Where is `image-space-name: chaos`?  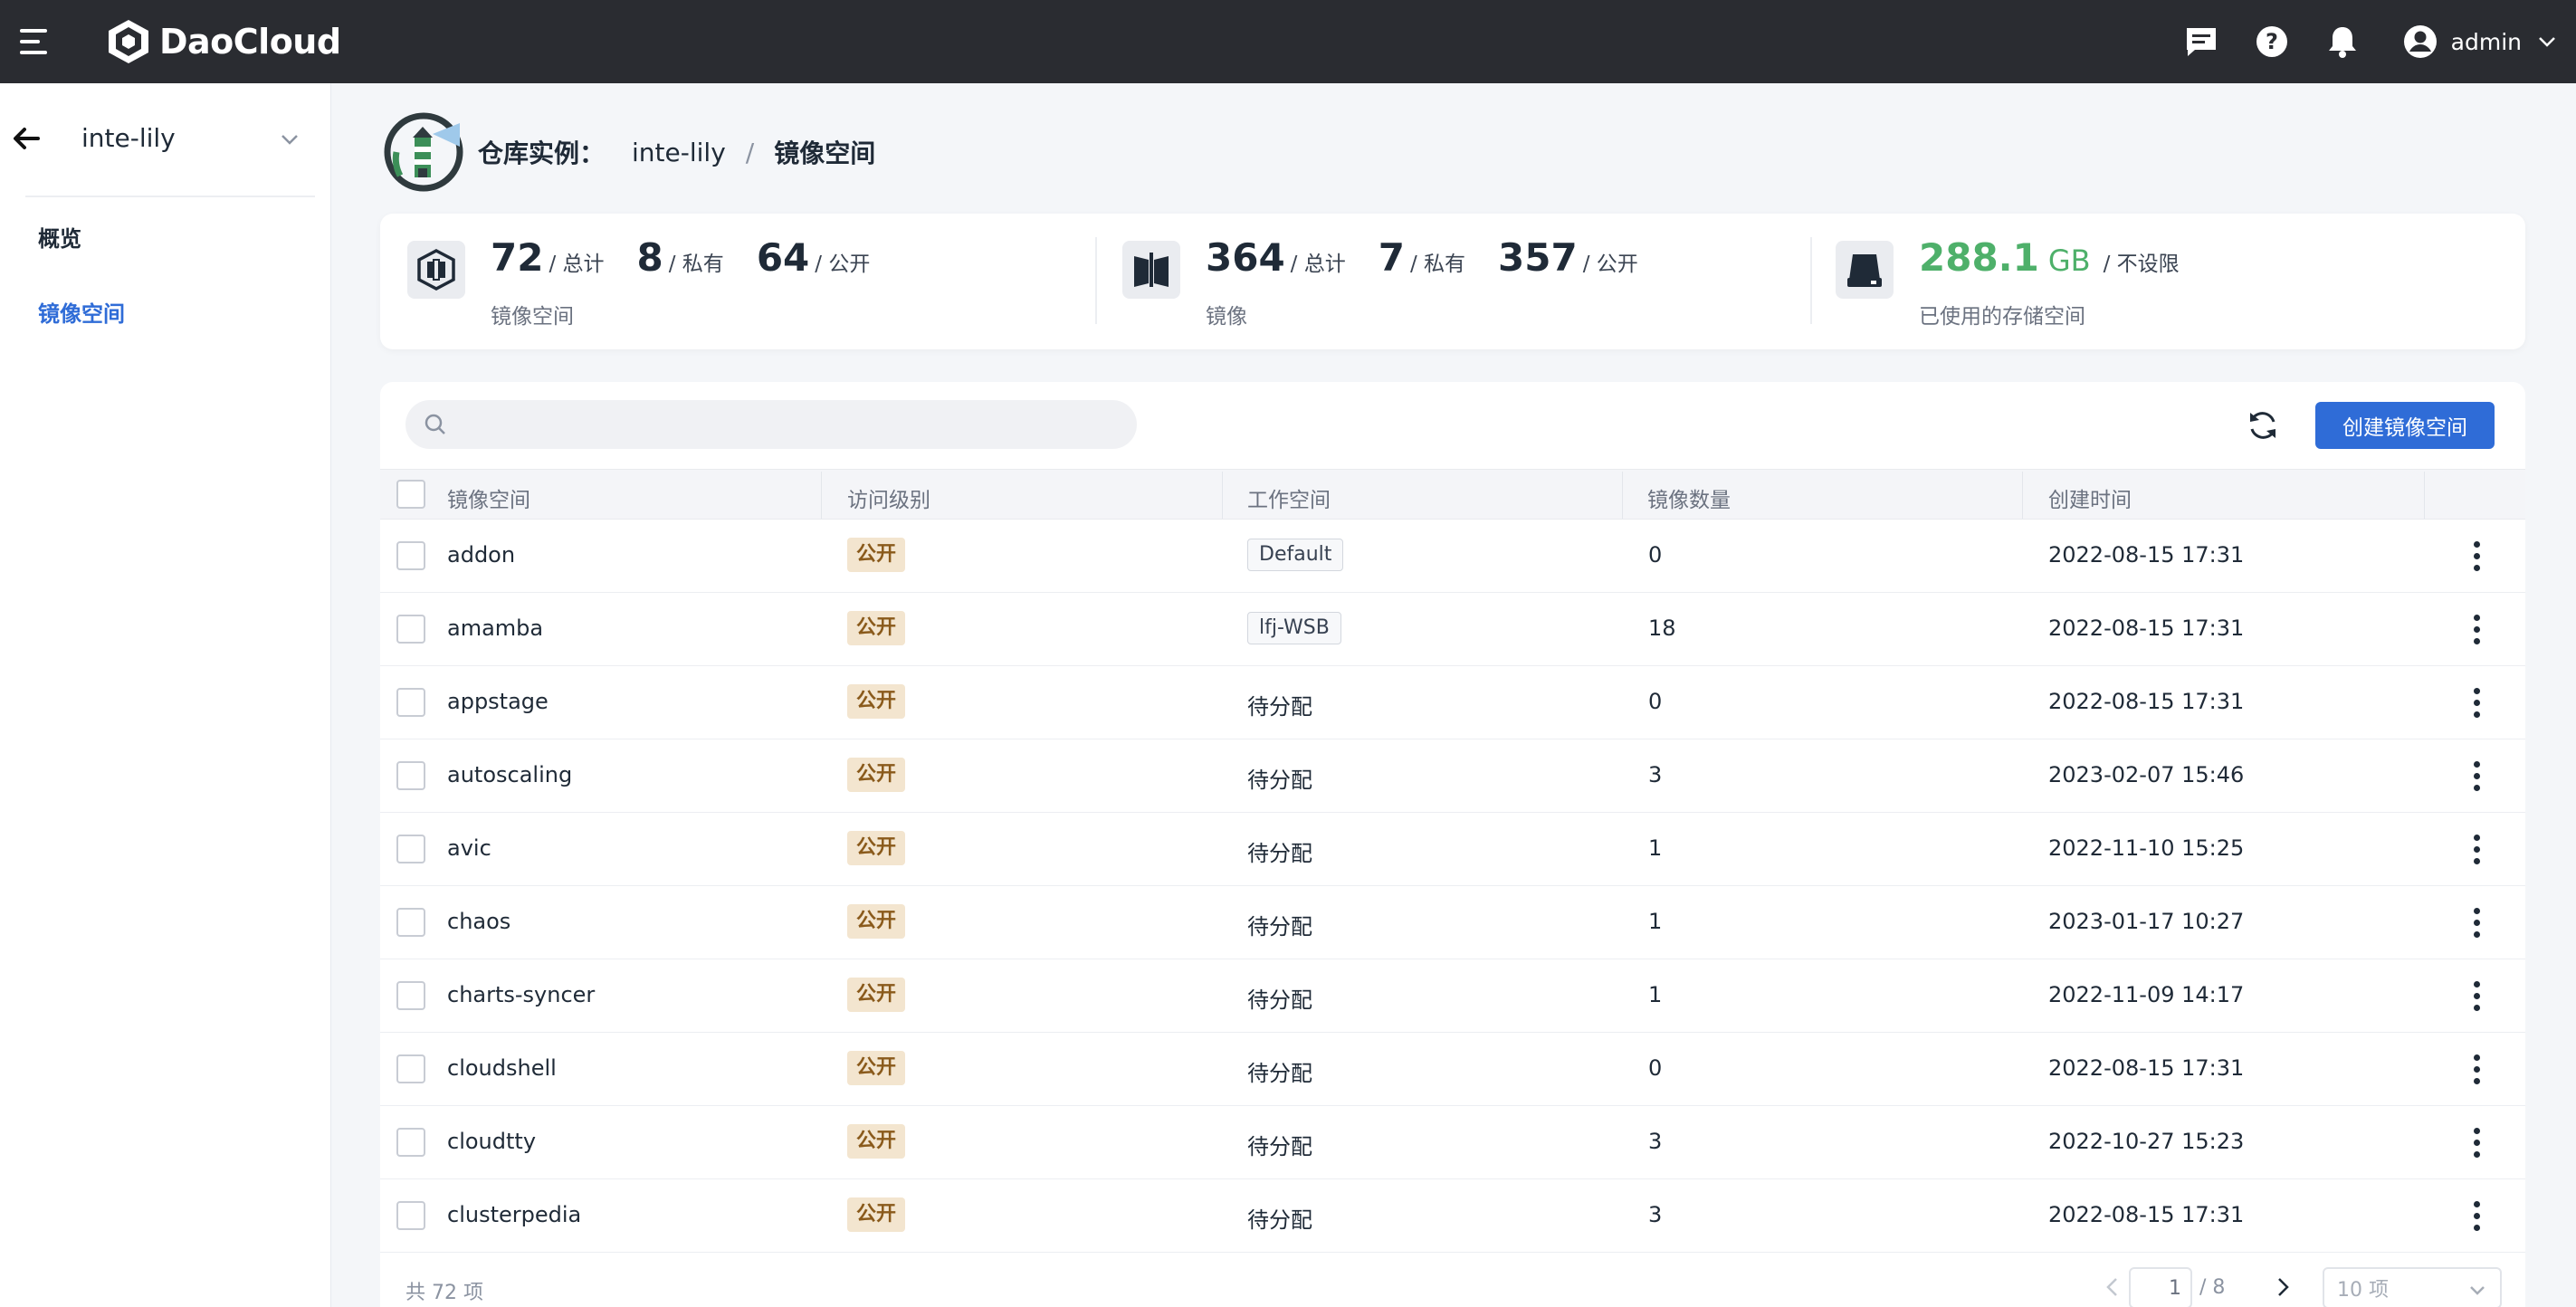
image-space-name: chaos is located at coordinates (478, 921).